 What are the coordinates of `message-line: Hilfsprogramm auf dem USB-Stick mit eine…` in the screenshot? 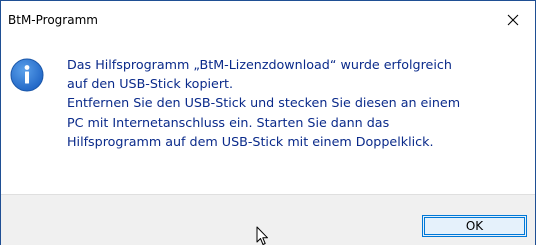 It's located at (250, 141).